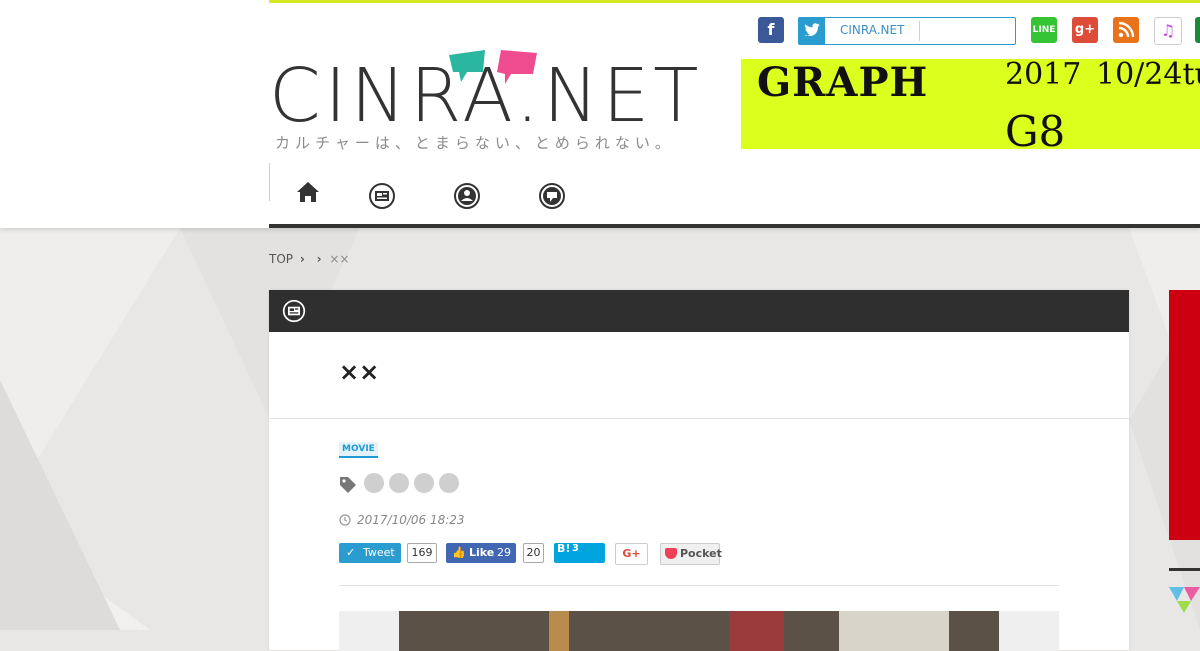 The height and width of the screenshot is (651, 1200). Describe the element at coordinates (734, 226) in the screenshot. I see `nav-underline` at that location.